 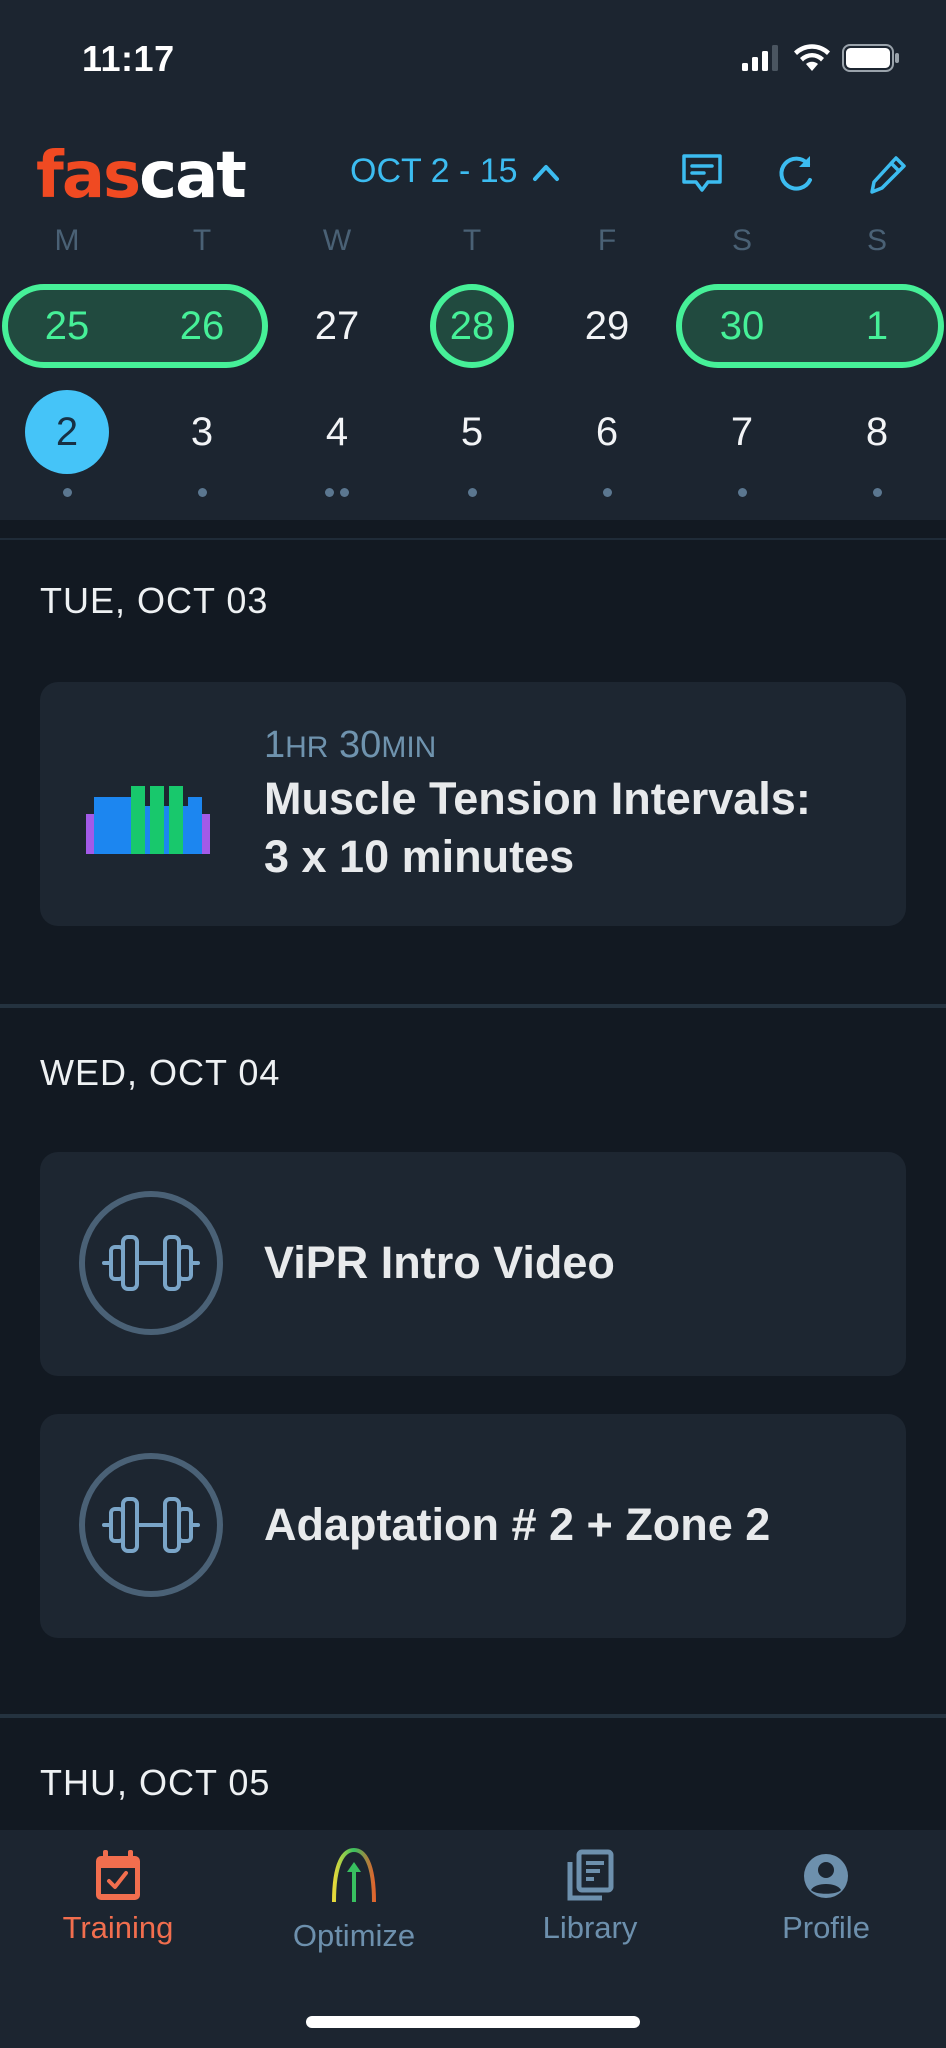 I want to click on status-icons, so click(x=821, y=58).